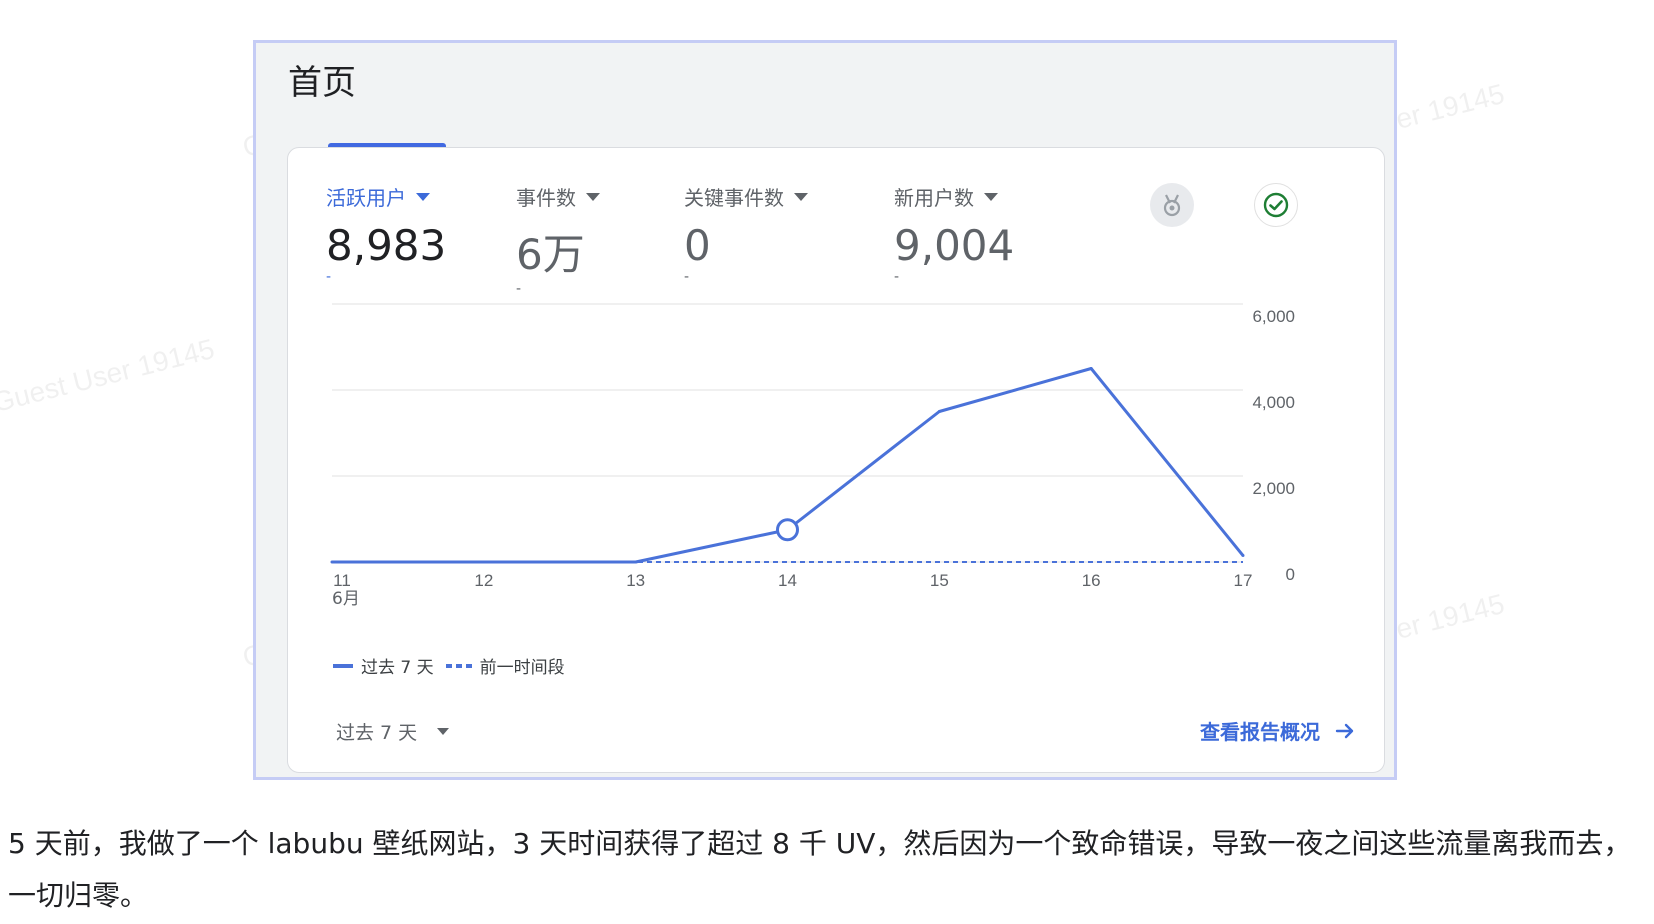 The width and height of the screenshot is (1654, 924). Describe the element at coordinates (1273, 488) in the screenshot. I see `y-tick-label: 2,000` at that location.